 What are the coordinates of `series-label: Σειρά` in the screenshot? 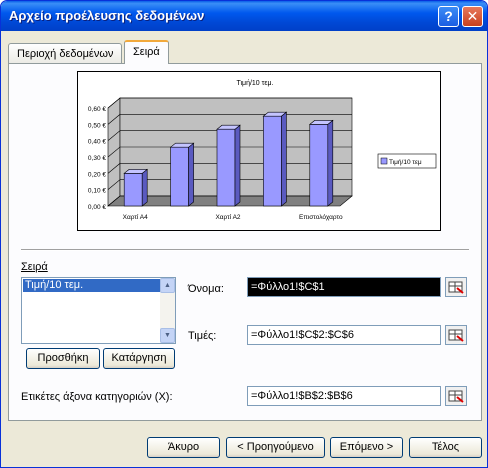 It's located at (34, 267).